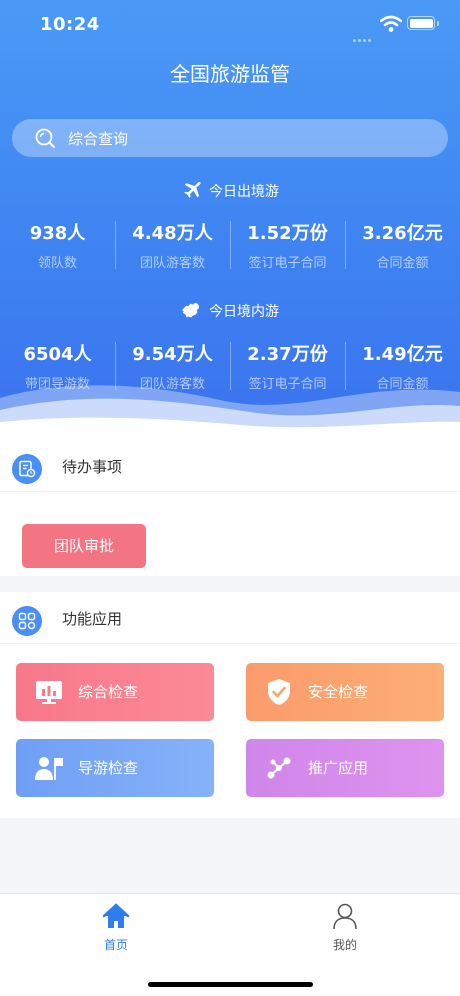  Describe the element at coordinates (402, 368) in the screenshot. I see `stat-domestic-amount: 1.49亿元 合同金额` at that location.